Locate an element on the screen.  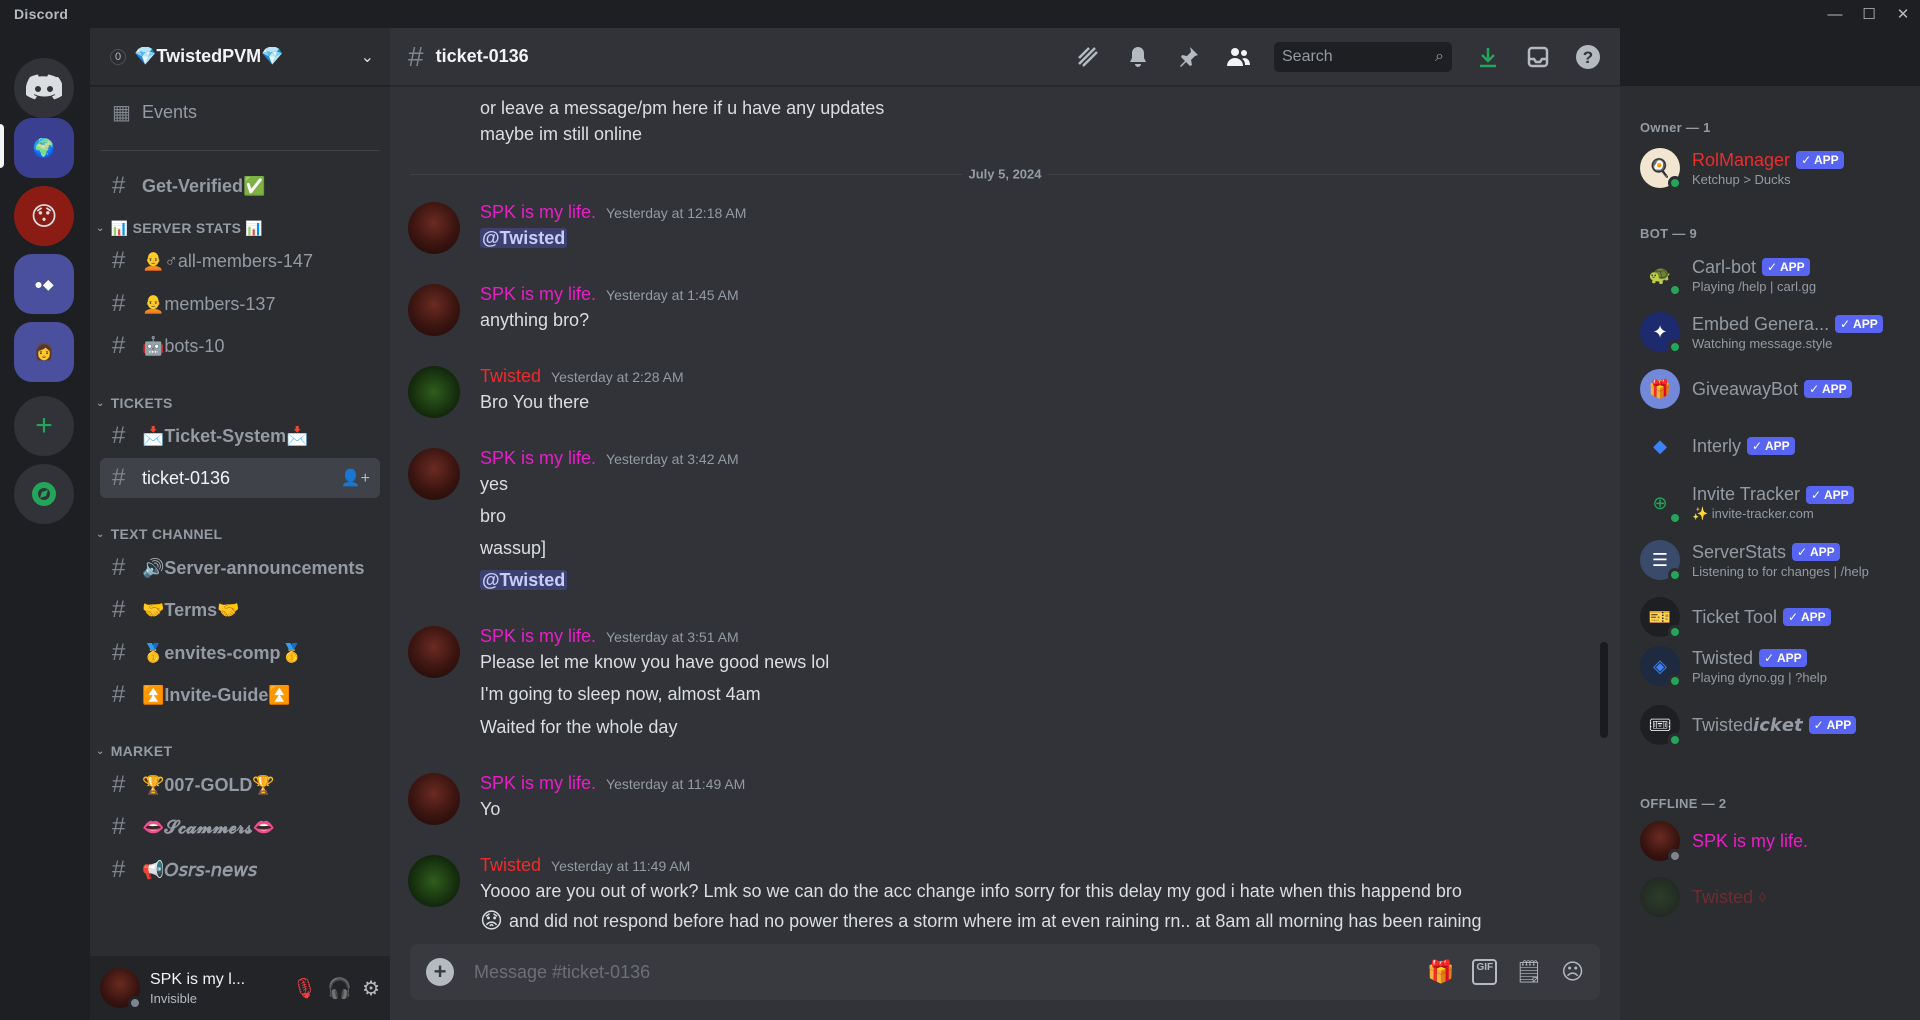
member-item: 🎟 Twisted𝙞𝙘𝙠𝙚𝙩 ✓ APP is located at coordinates (1775, 725).